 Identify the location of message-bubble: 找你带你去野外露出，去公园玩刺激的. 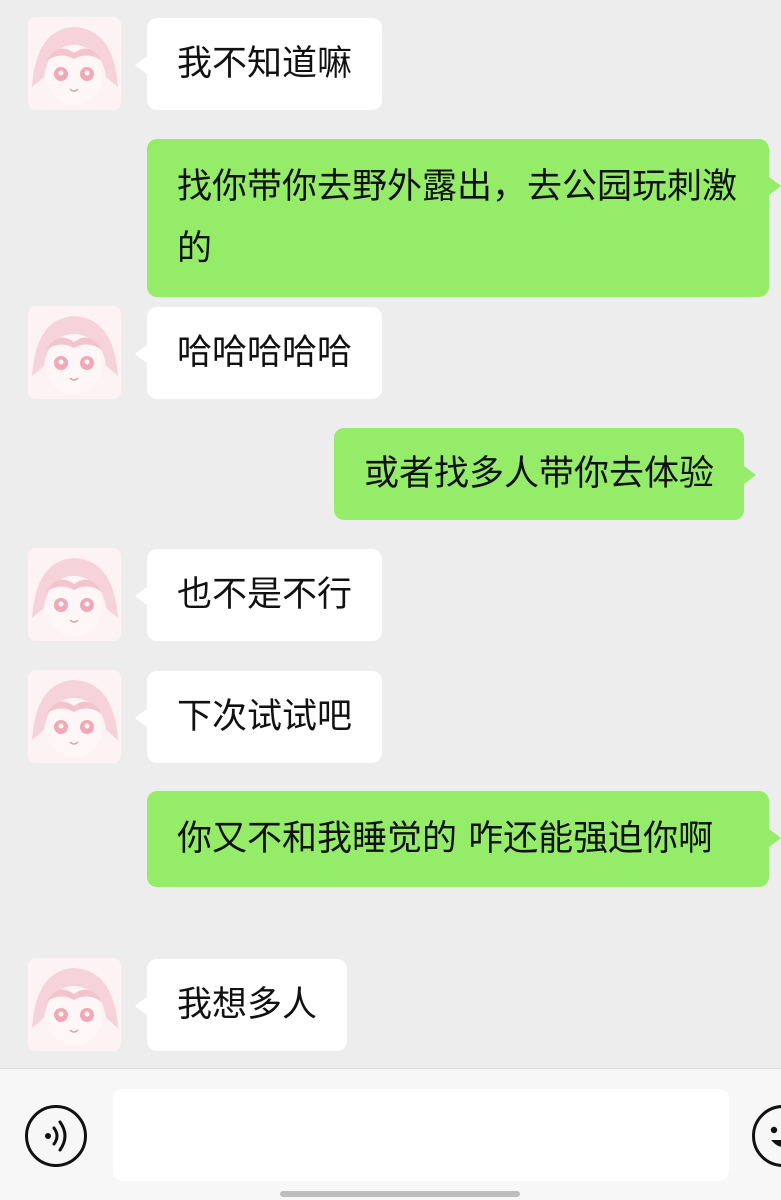
(464, 218).